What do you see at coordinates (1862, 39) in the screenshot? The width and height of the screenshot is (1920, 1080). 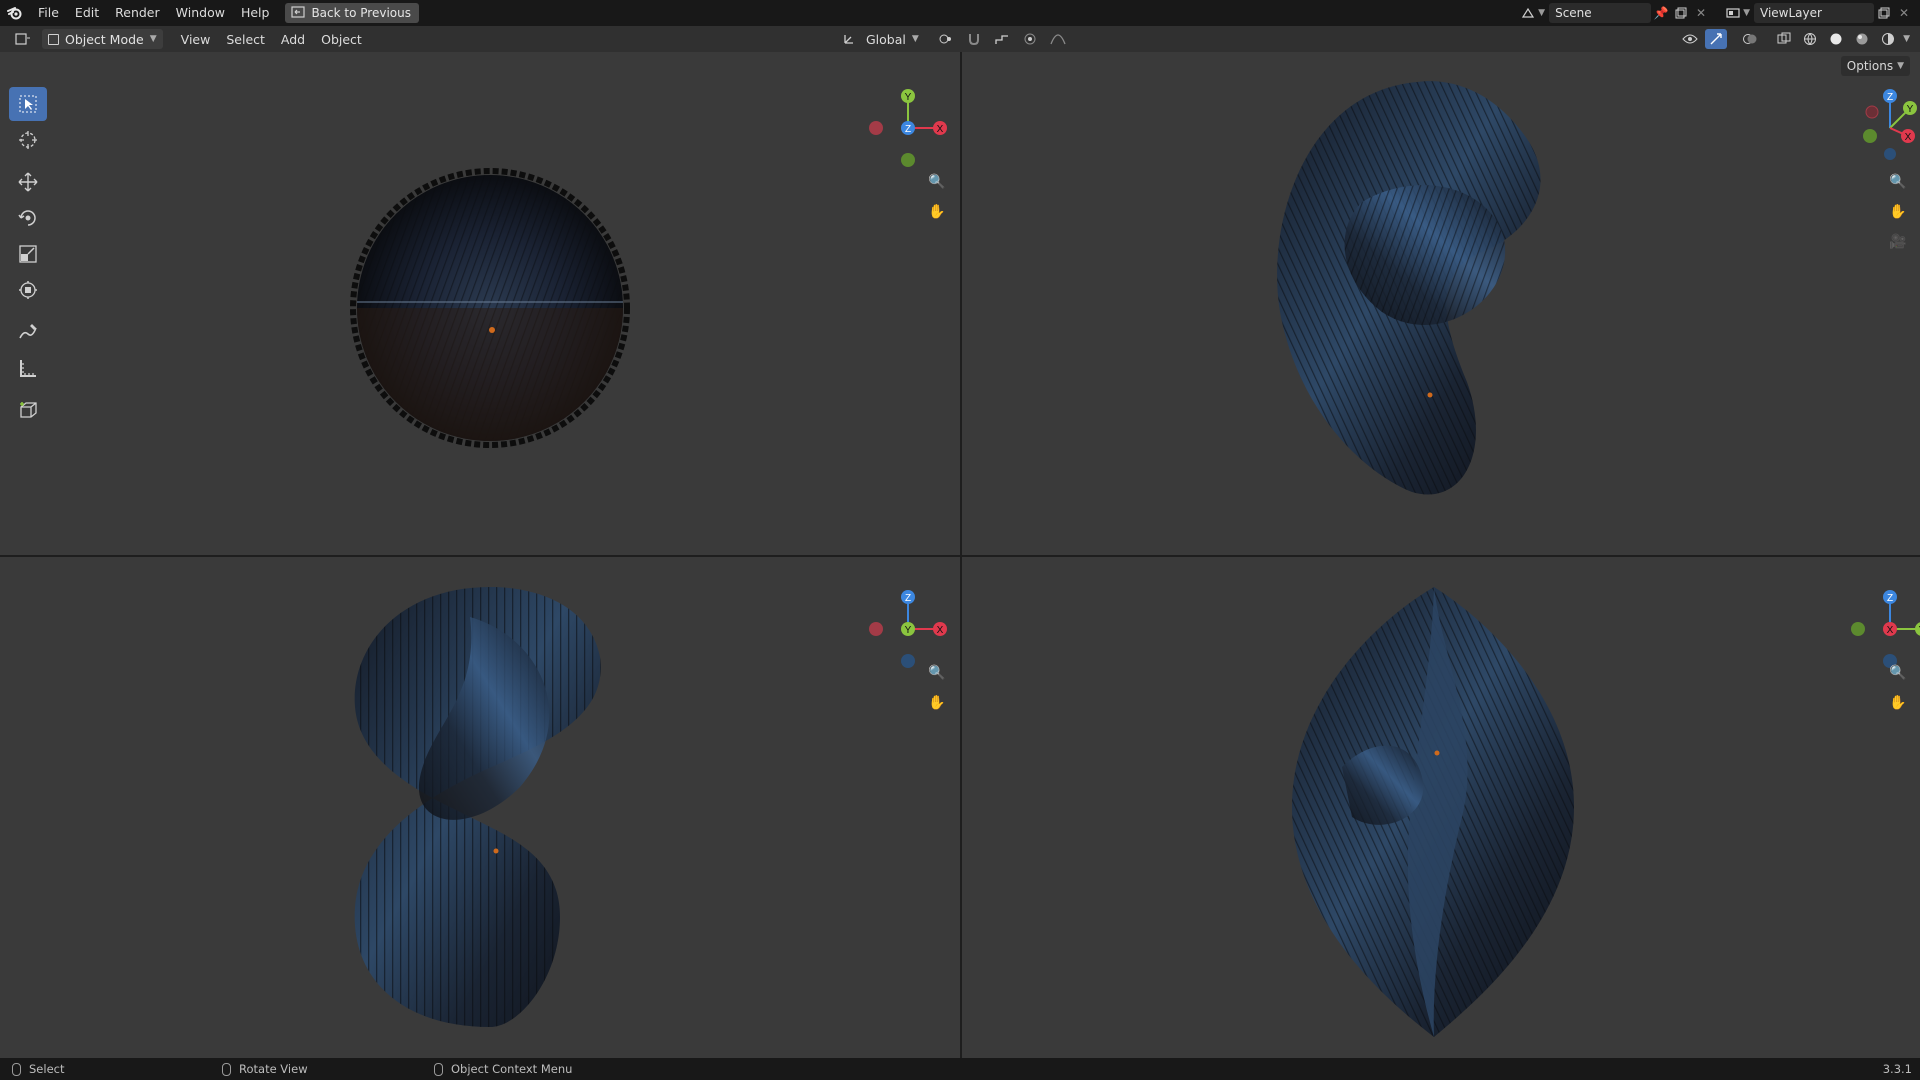 I see `material-shading-icon` at bounding box center [1862, 39].